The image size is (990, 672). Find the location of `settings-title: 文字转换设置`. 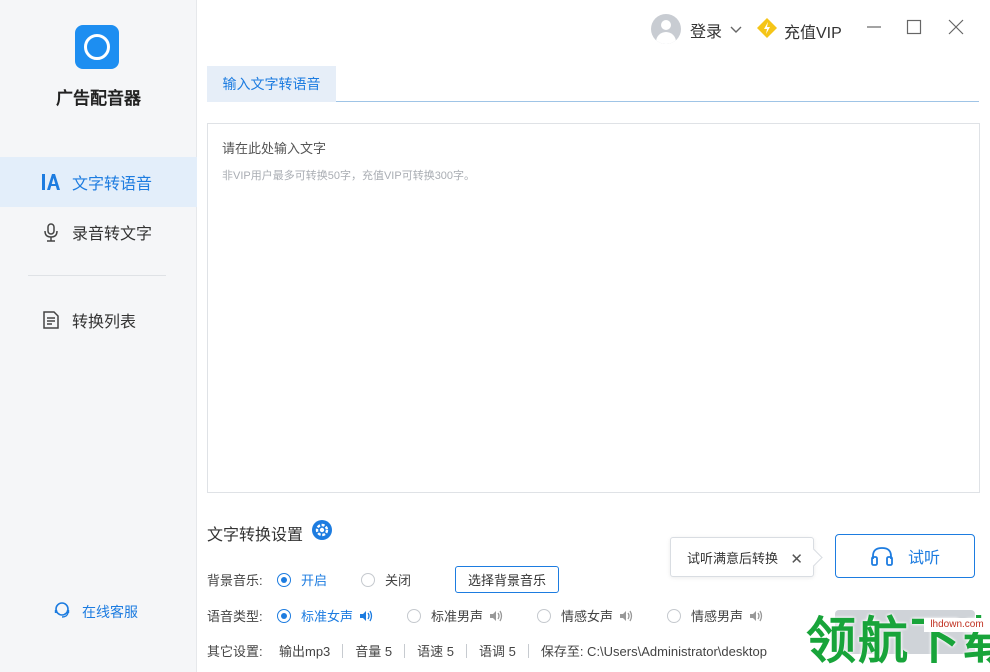

settings-title: 文字转换设置 is located at coordinates (270, 532).